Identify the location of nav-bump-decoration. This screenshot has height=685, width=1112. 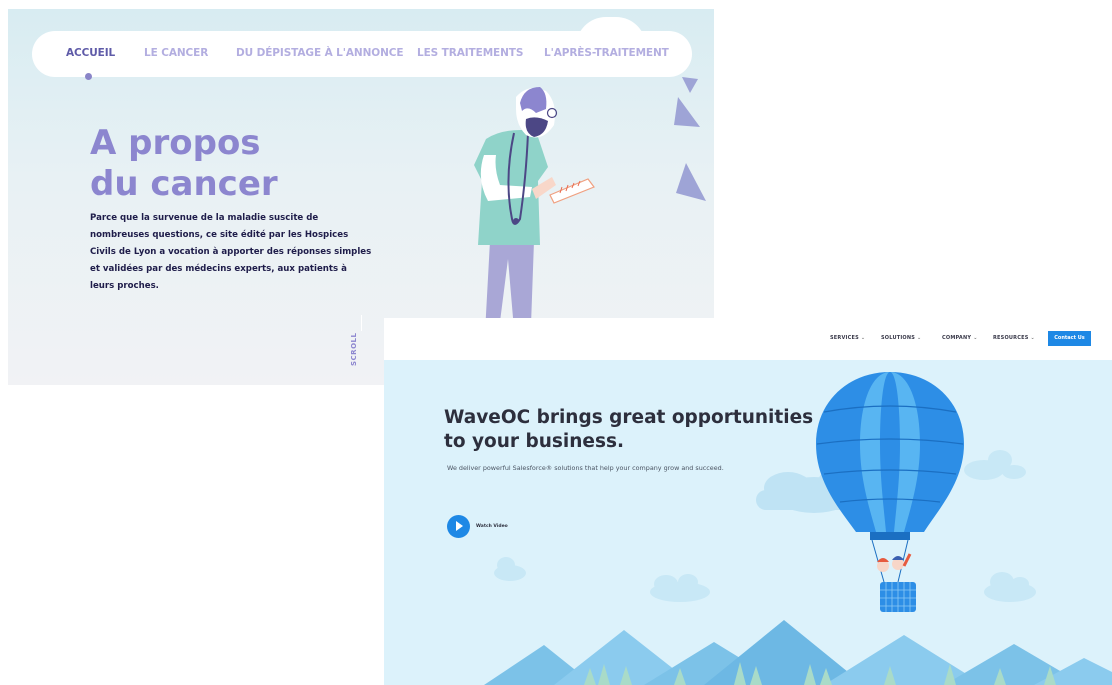
(611, 32).